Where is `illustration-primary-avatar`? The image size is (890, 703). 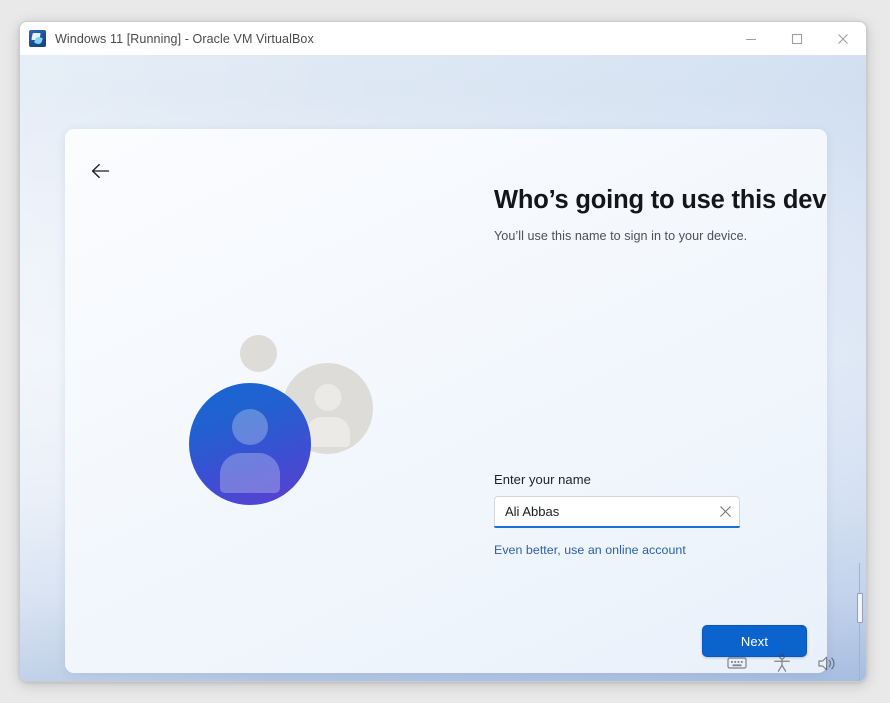 illustration-primary-avatar is located at coordinates (250, 444).